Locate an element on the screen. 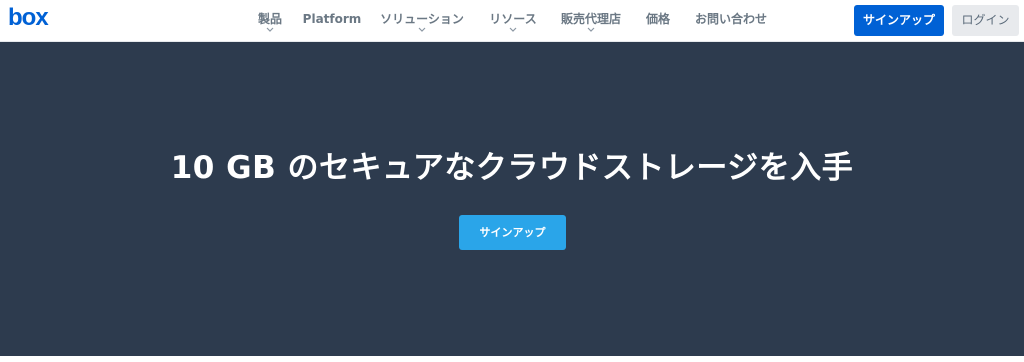  login-button: ログイン is located at coordinates (985, 20).